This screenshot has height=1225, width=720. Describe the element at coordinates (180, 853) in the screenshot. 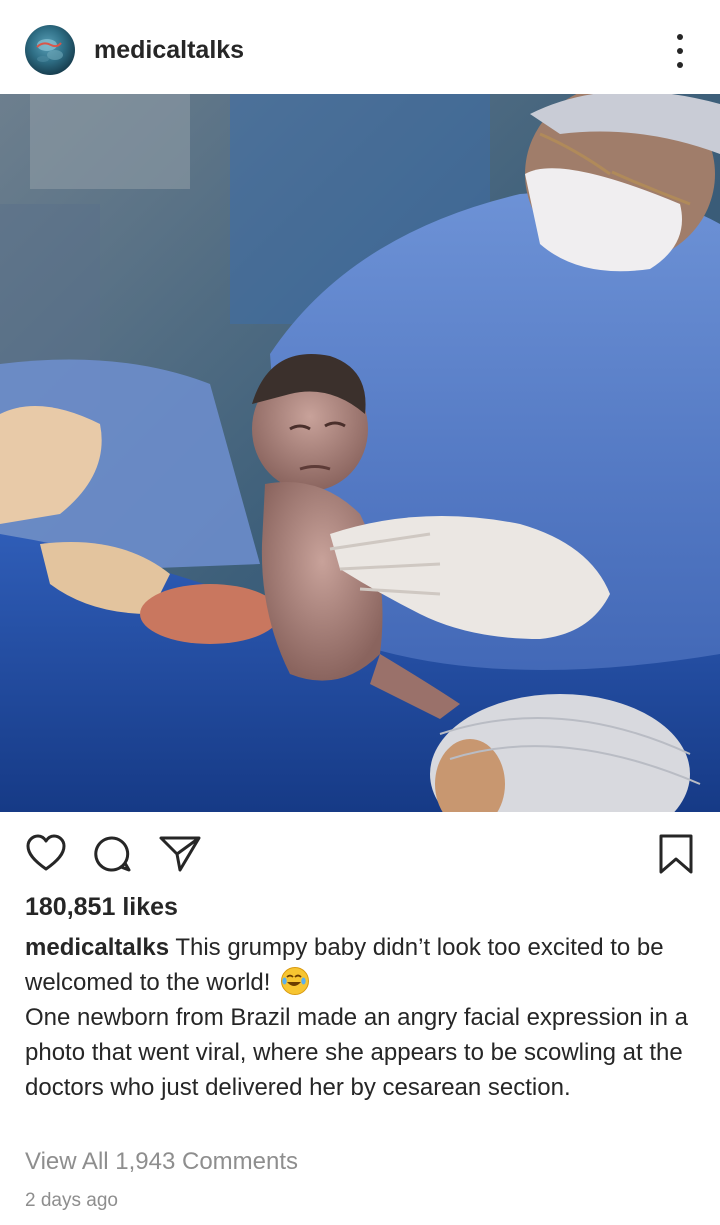

I see `send-icon` at that location.